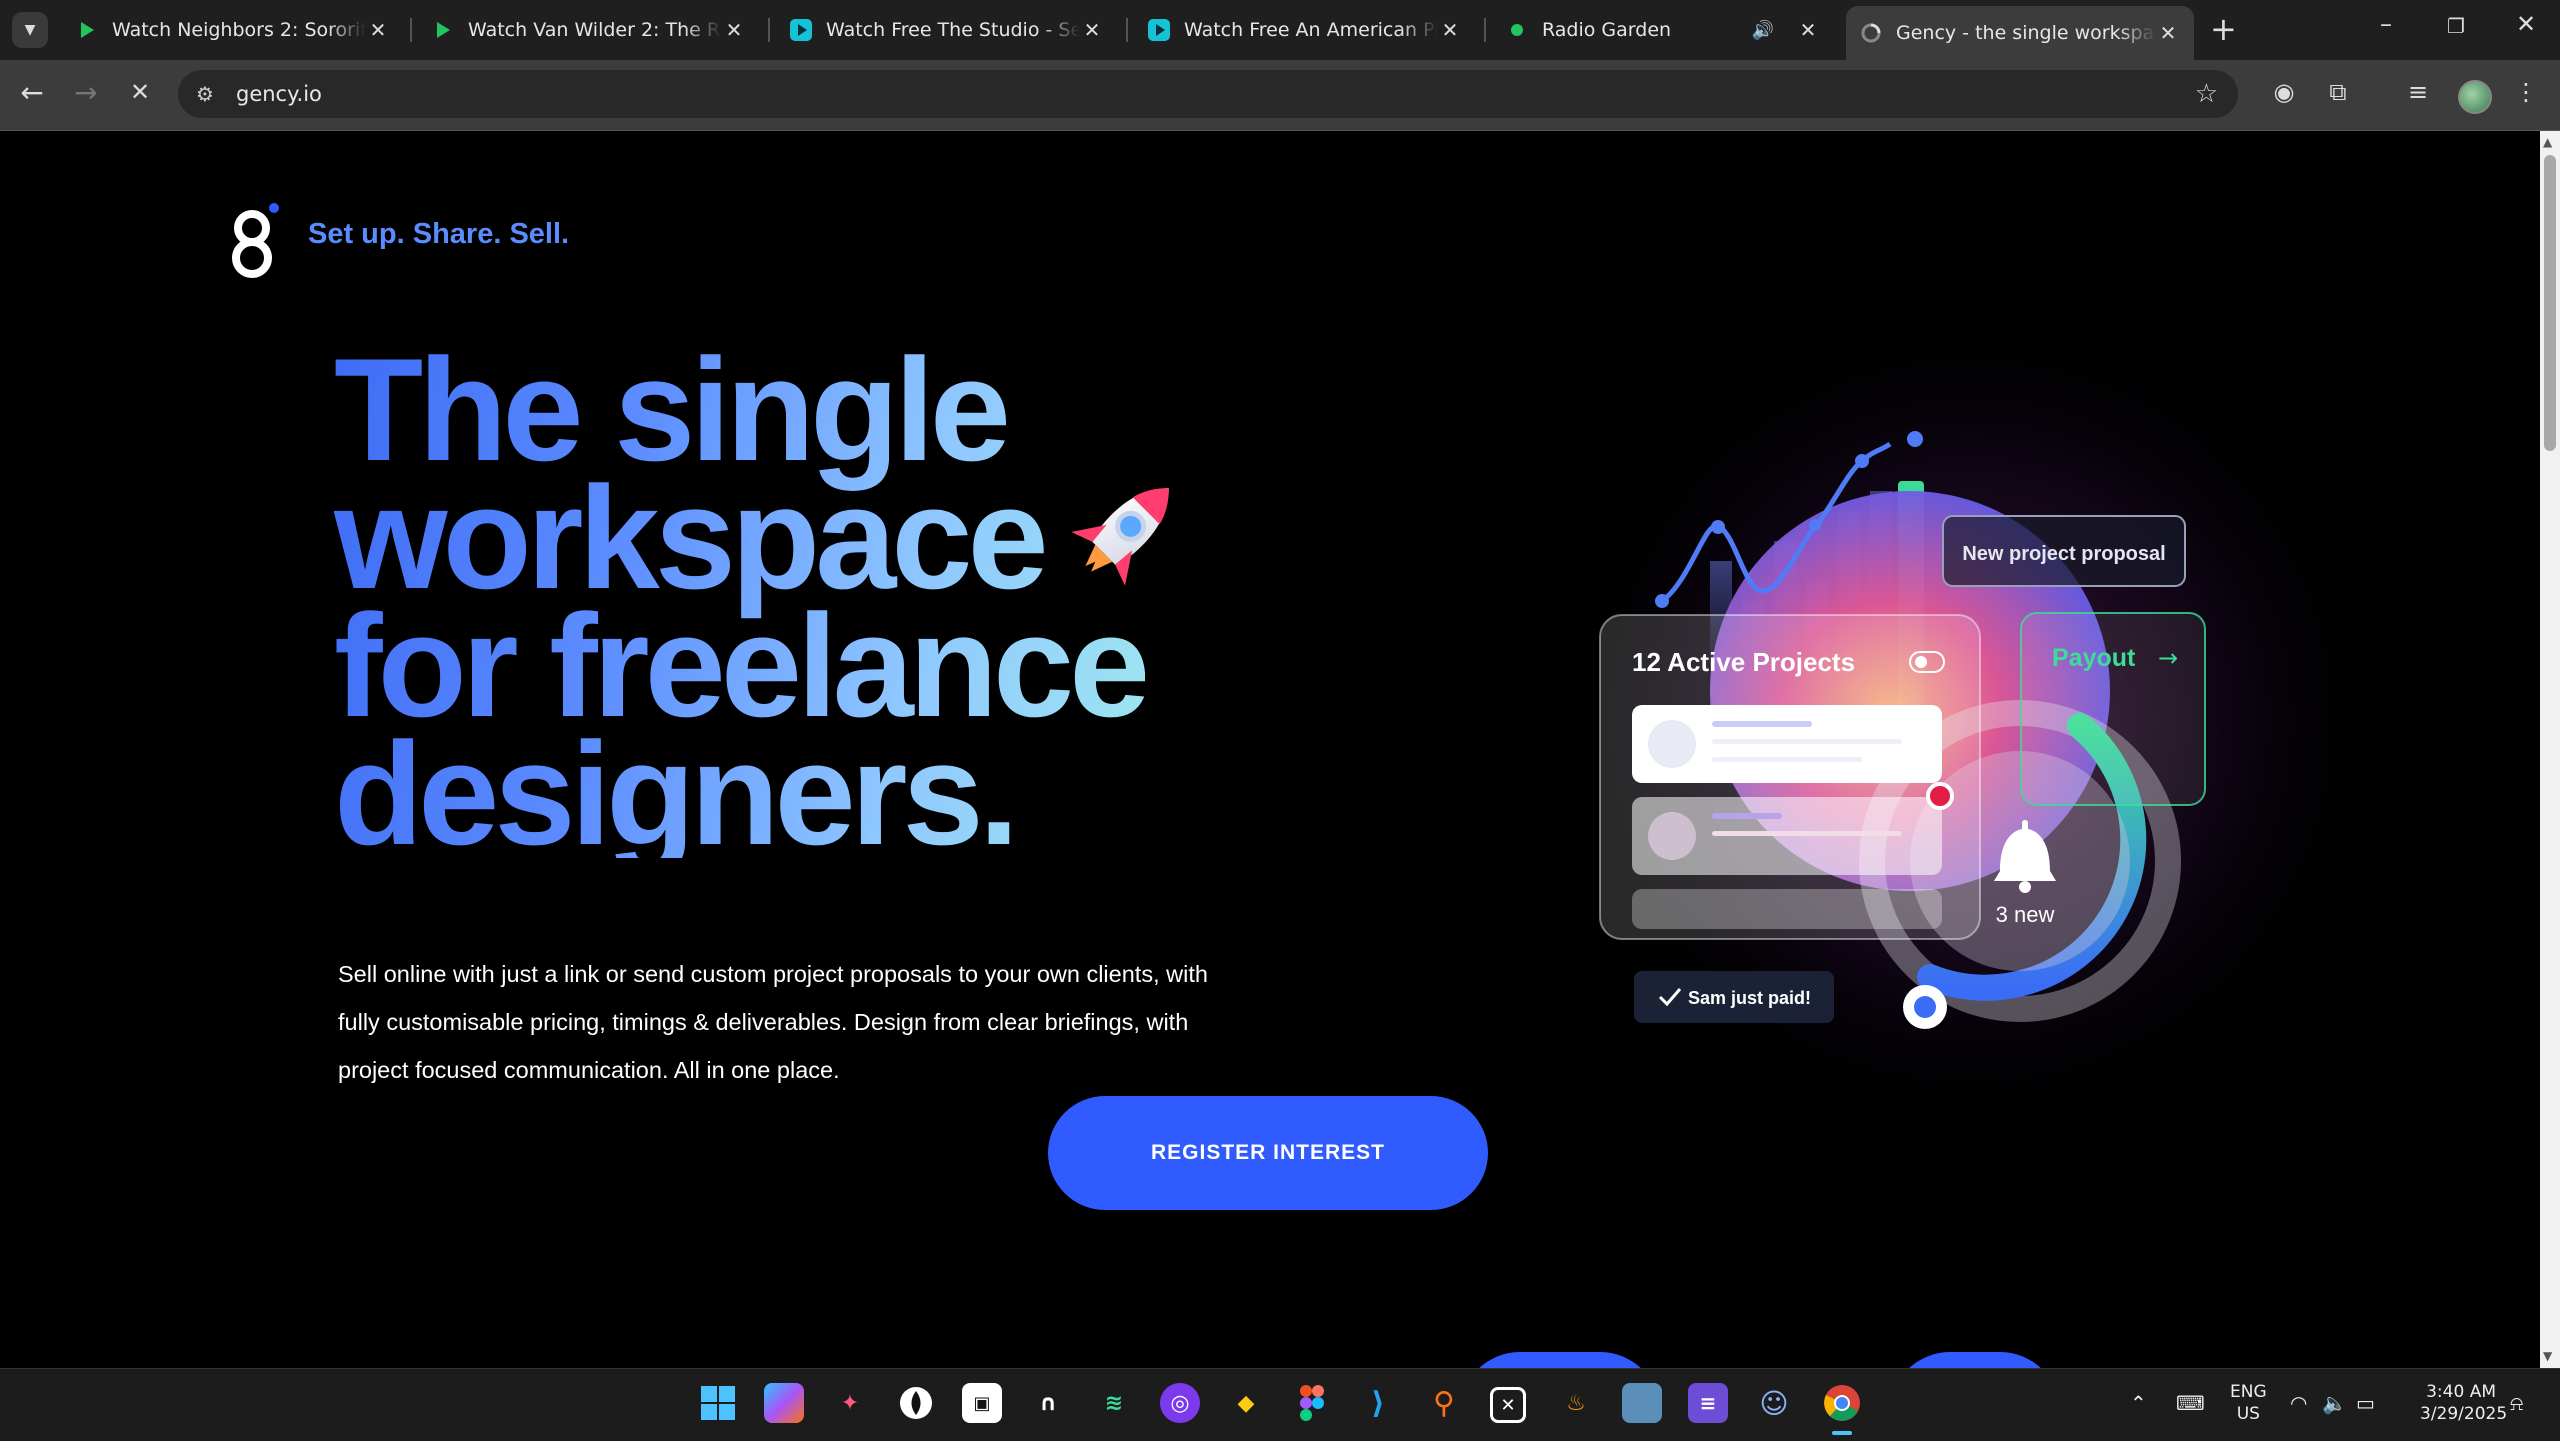 This screenshot has height=1441, width=2560. Describe the element at coordinates (1444, 1403) in the screenshot. I see `search-app-icon: ⚲` at that location.